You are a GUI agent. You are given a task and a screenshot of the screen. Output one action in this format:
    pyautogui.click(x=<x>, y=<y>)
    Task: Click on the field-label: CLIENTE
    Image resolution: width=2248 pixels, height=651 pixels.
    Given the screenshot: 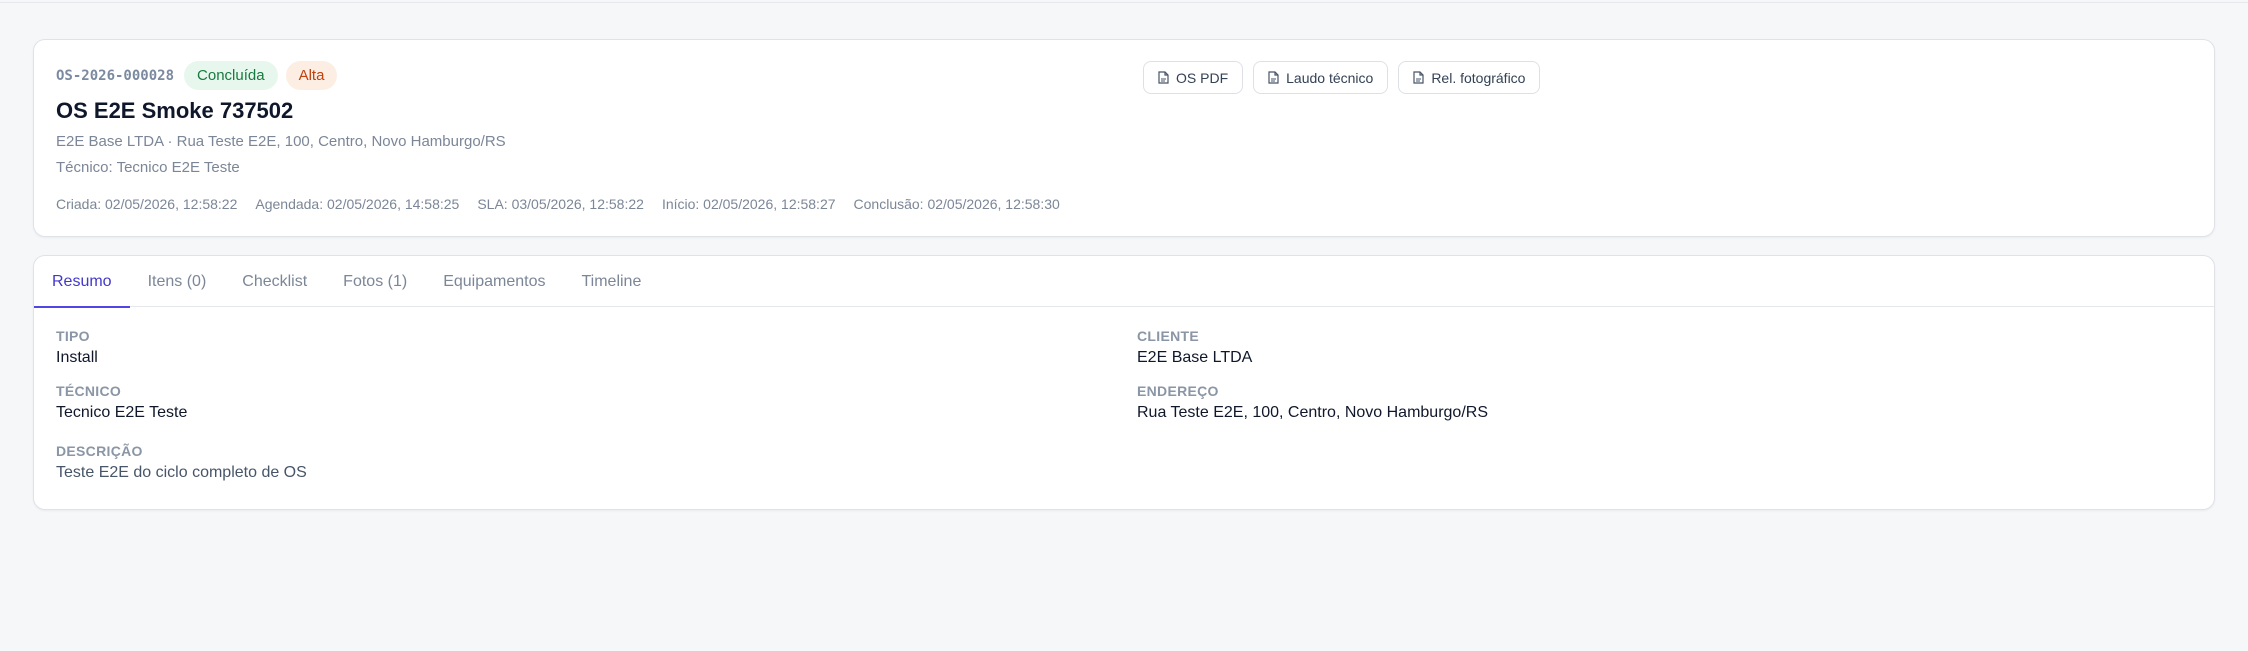 What is the action you would take?
    pyautogui.click(x=1168, y=336)
    